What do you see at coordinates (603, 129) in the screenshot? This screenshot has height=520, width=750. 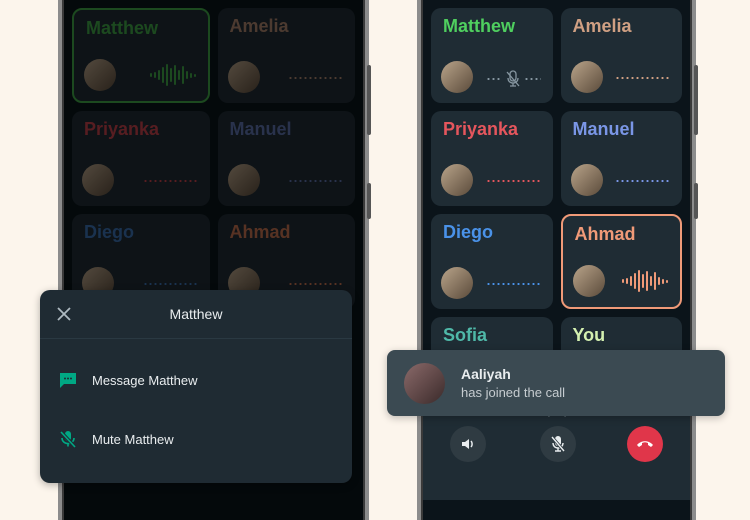 I see `participant-name: Manuel` at bounding box center [603, 129].